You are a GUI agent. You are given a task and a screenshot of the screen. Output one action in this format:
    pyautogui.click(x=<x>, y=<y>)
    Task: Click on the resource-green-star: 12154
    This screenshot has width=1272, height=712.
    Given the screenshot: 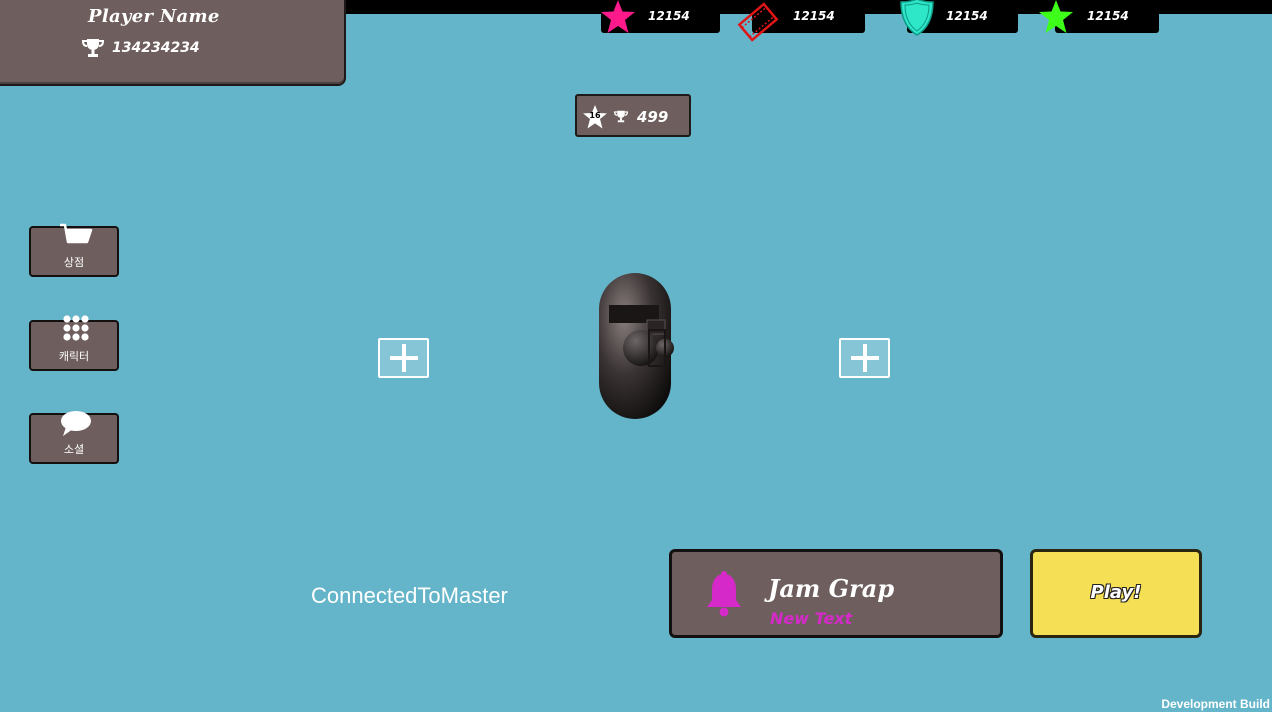 What is the action you would take?
    pyautogui.click(x=1099, y=16)
    